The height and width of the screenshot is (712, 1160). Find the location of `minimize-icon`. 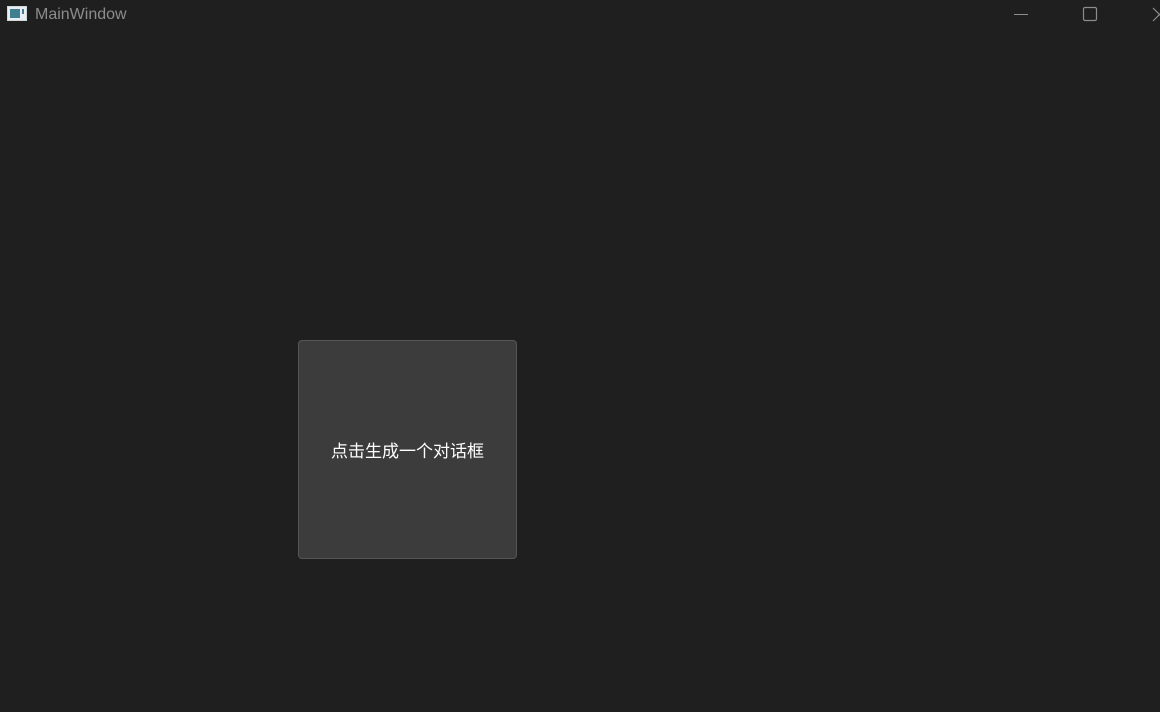

minimize-icon is located at coordinates (1021, 14).